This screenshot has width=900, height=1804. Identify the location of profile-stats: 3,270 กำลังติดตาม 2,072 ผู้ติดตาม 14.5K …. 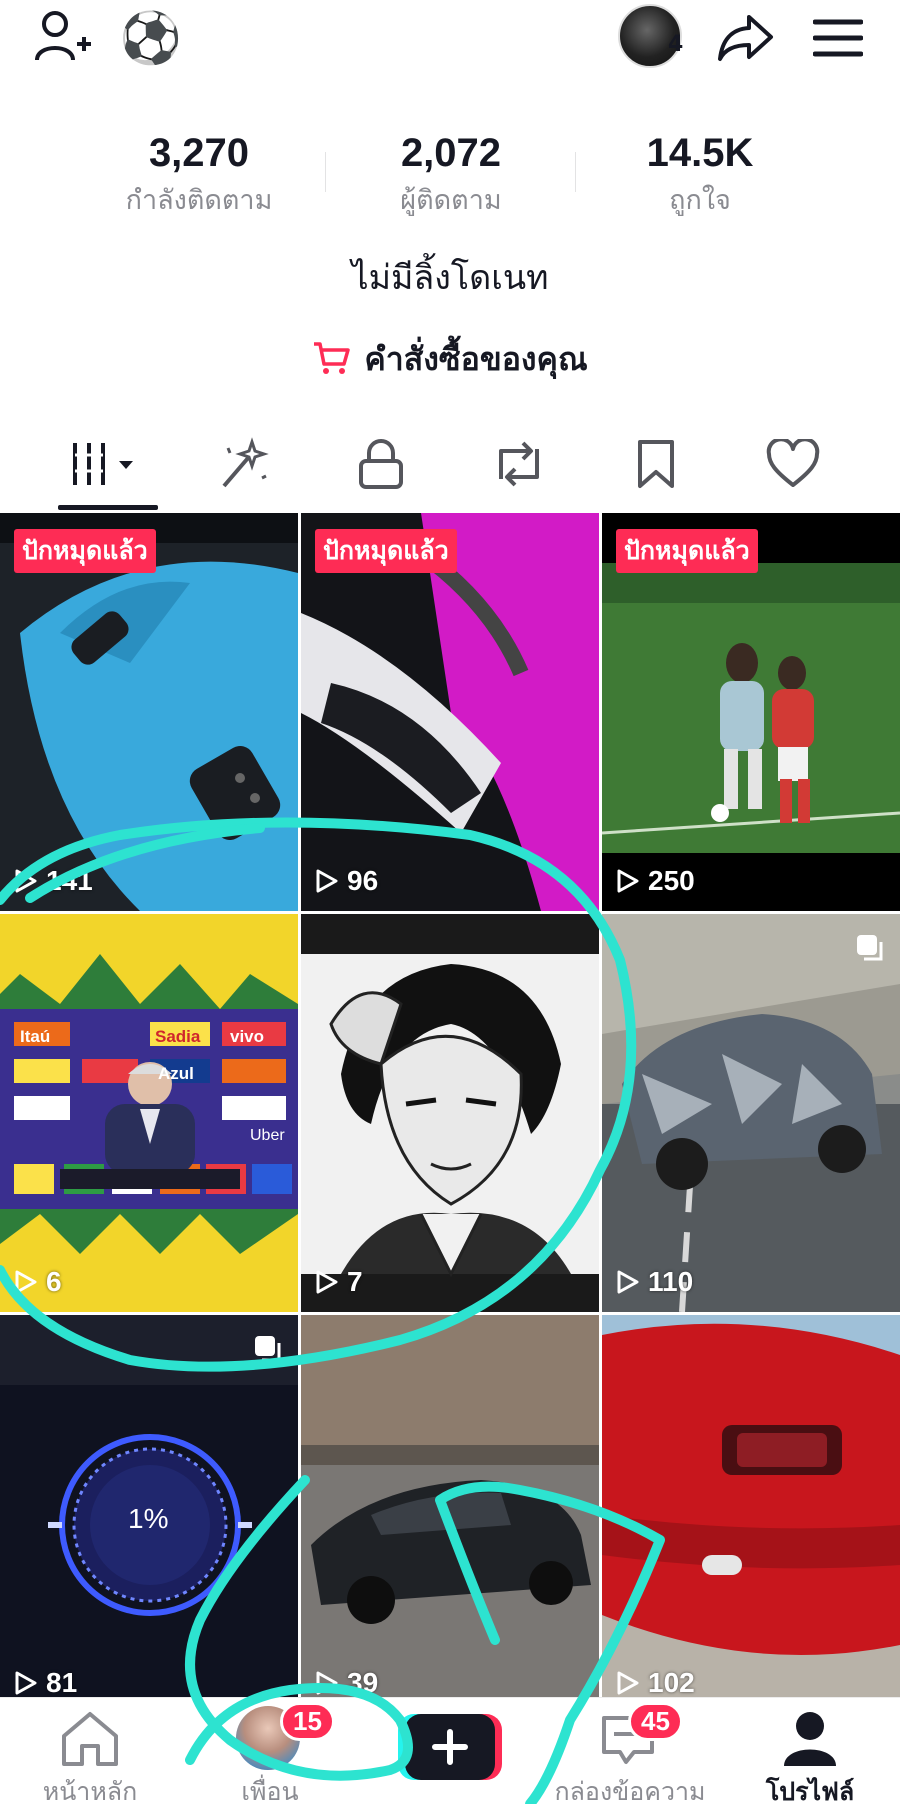
(450, 180).